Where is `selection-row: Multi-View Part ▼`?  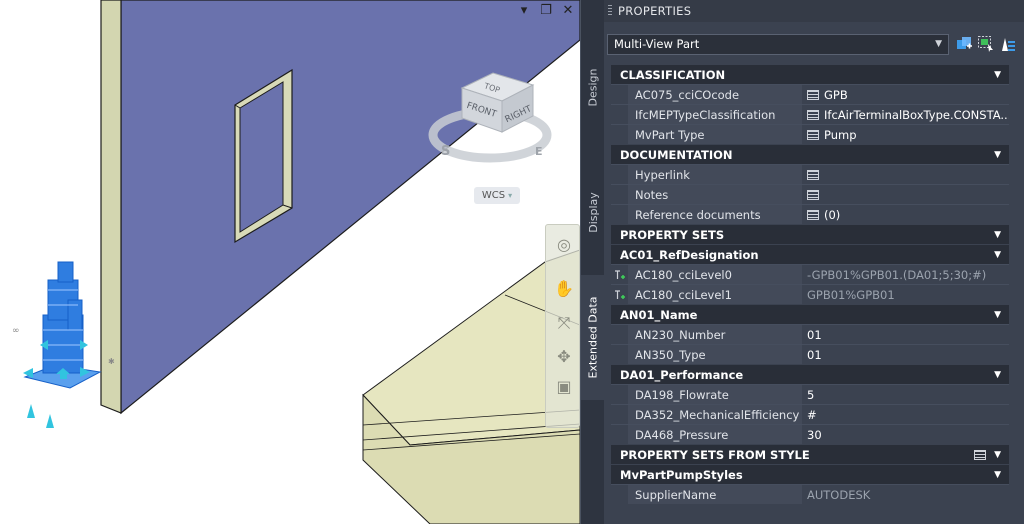 selection-row: Multi-View Part ▼ is located at coordinates (813, 44).